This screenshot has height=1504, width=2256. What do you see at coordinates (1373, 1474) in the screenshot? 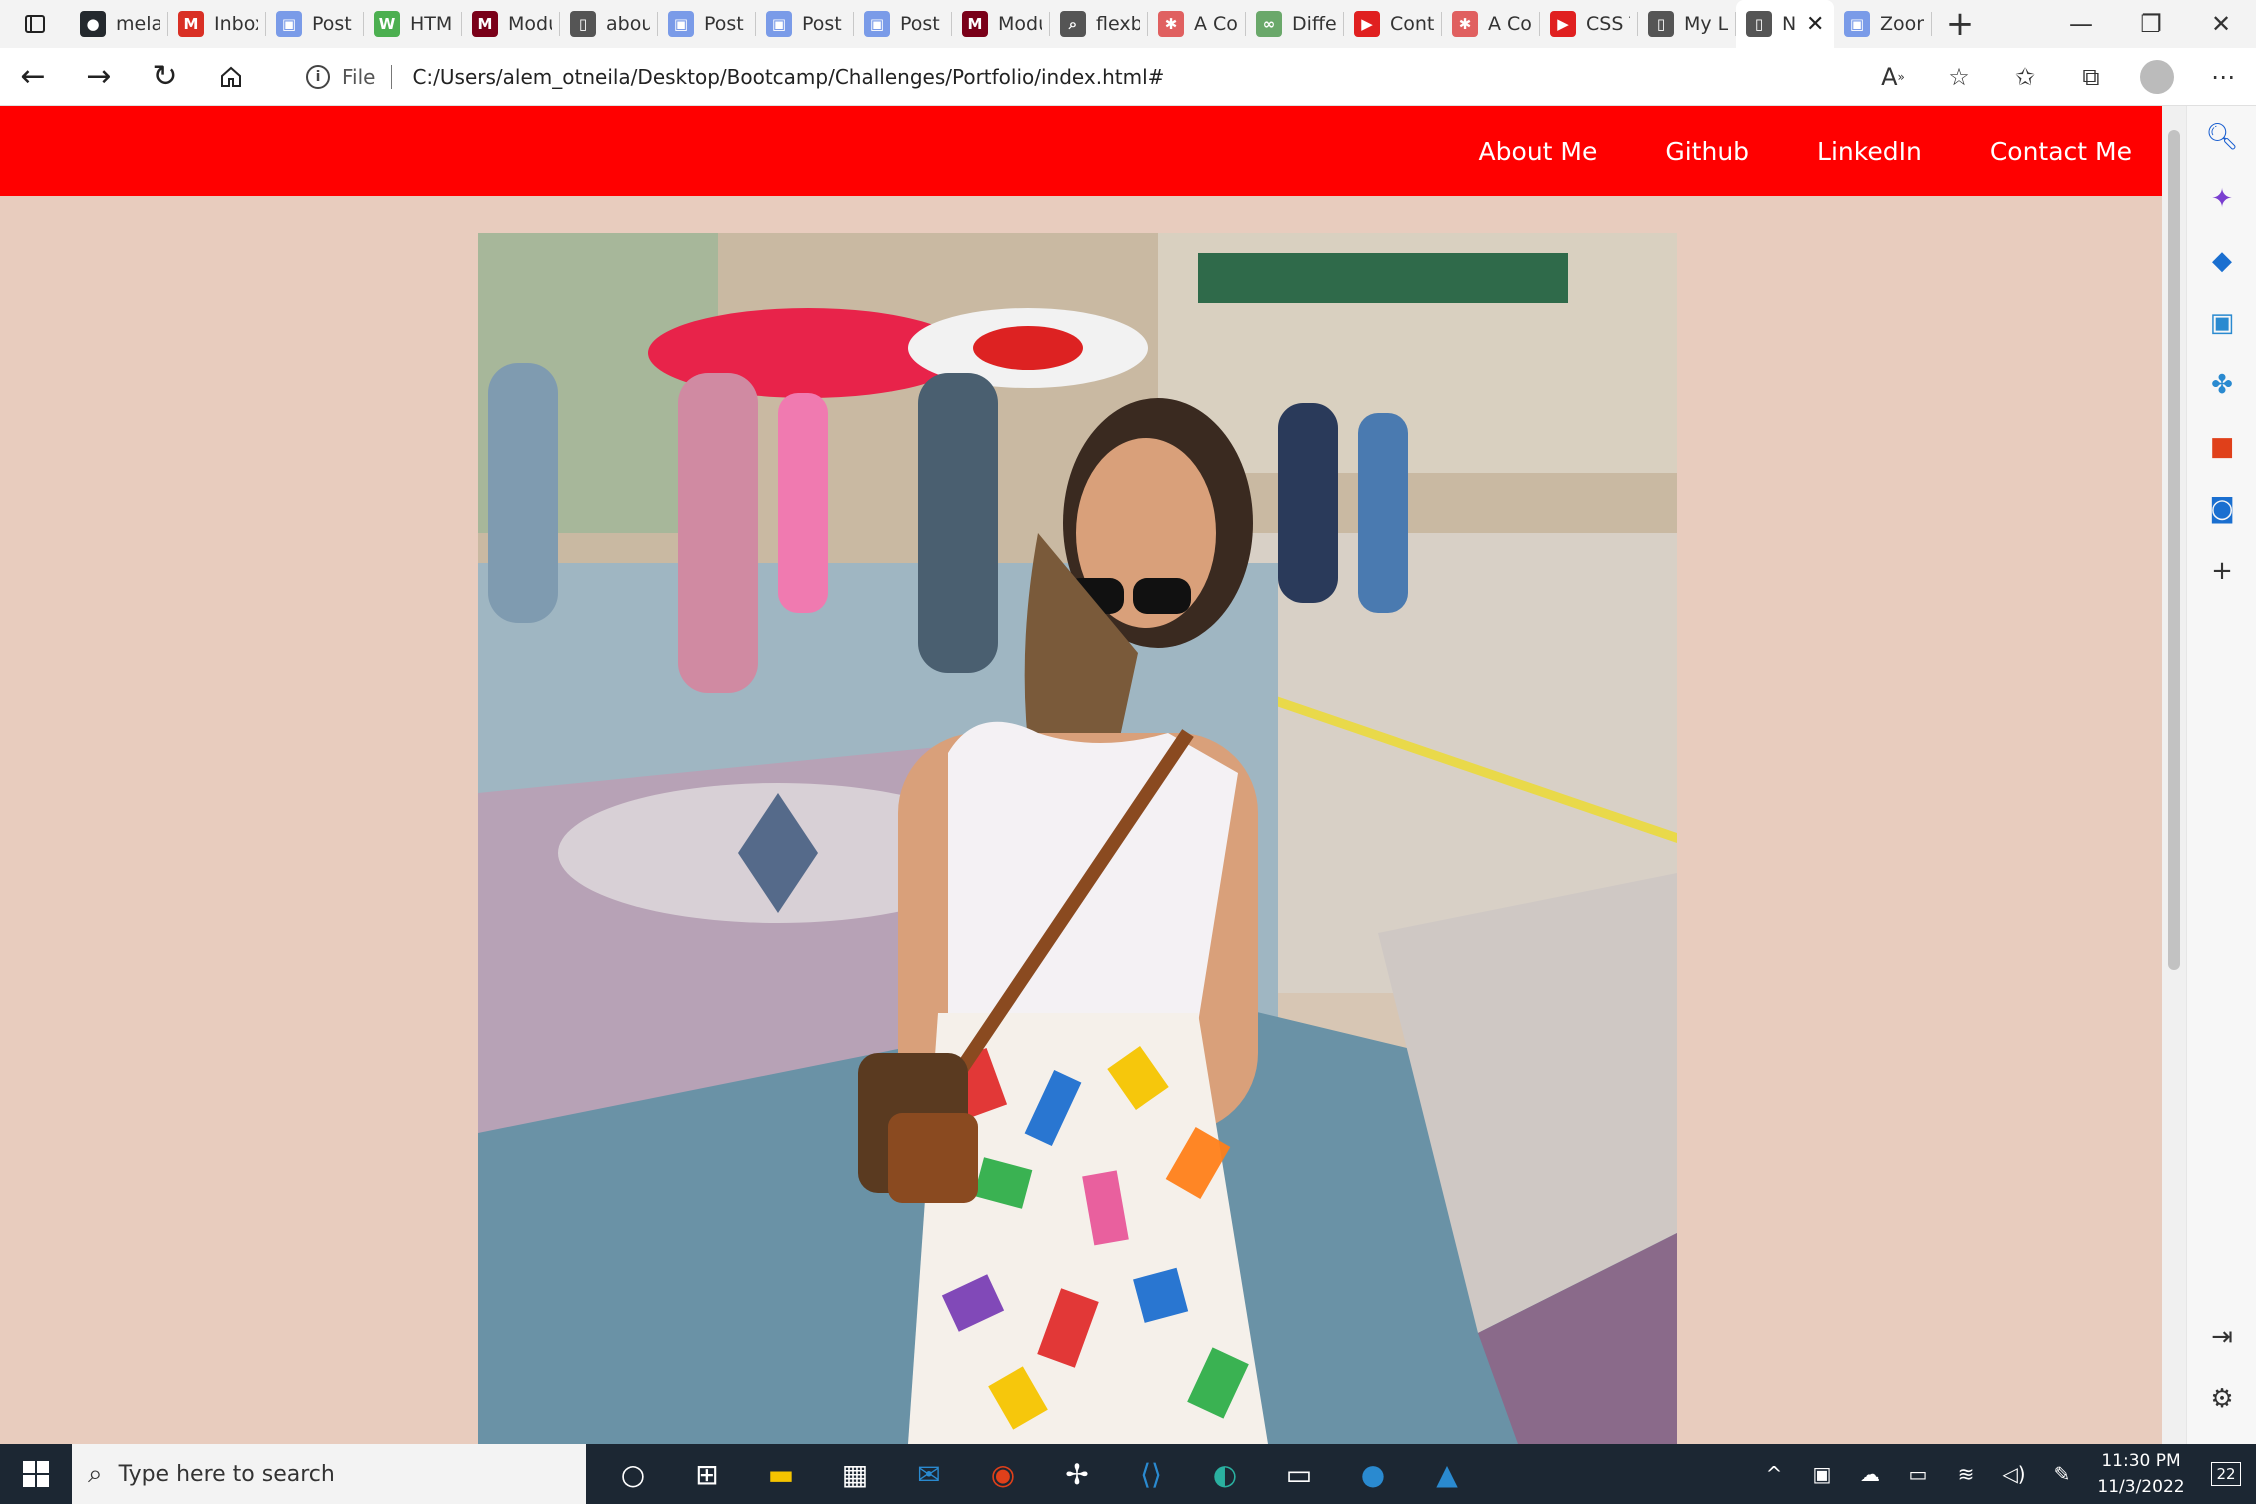
I see `zoom-icon: ●` at bounding box center [1373, 1474].